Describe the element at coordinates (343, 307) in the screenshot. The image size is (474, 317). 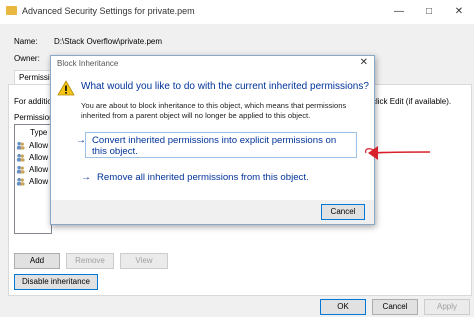
I see `ok-button: OK` at that location.